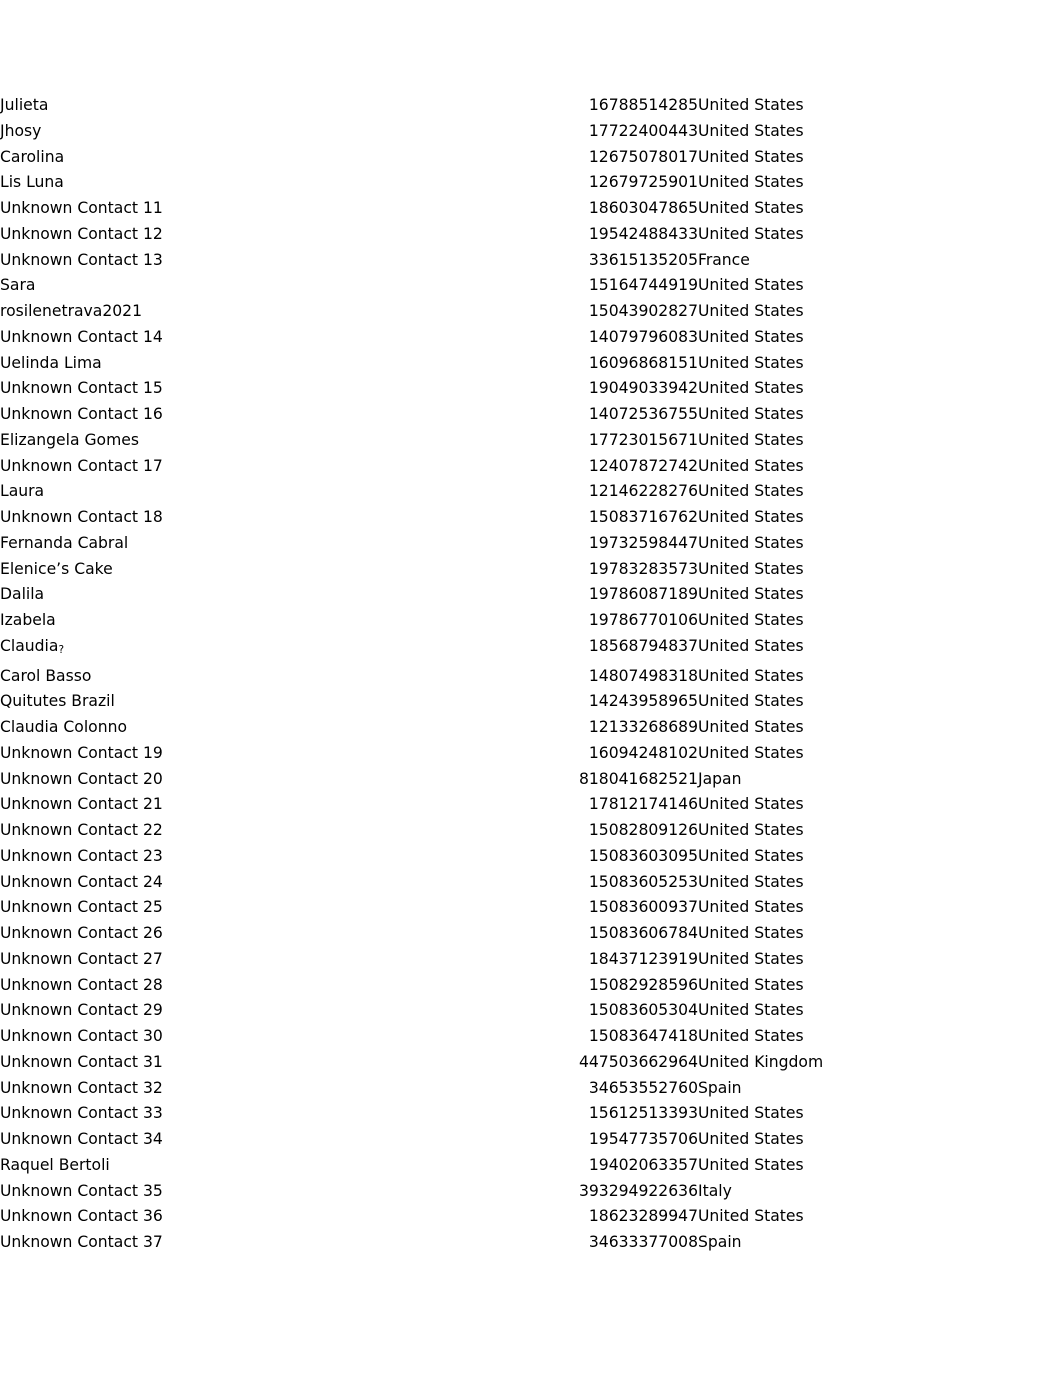  What do you see at coordinates (643, 933) in the screenshot?
I see `contact-phone: 15083606784` at bounding box center [643, 933].